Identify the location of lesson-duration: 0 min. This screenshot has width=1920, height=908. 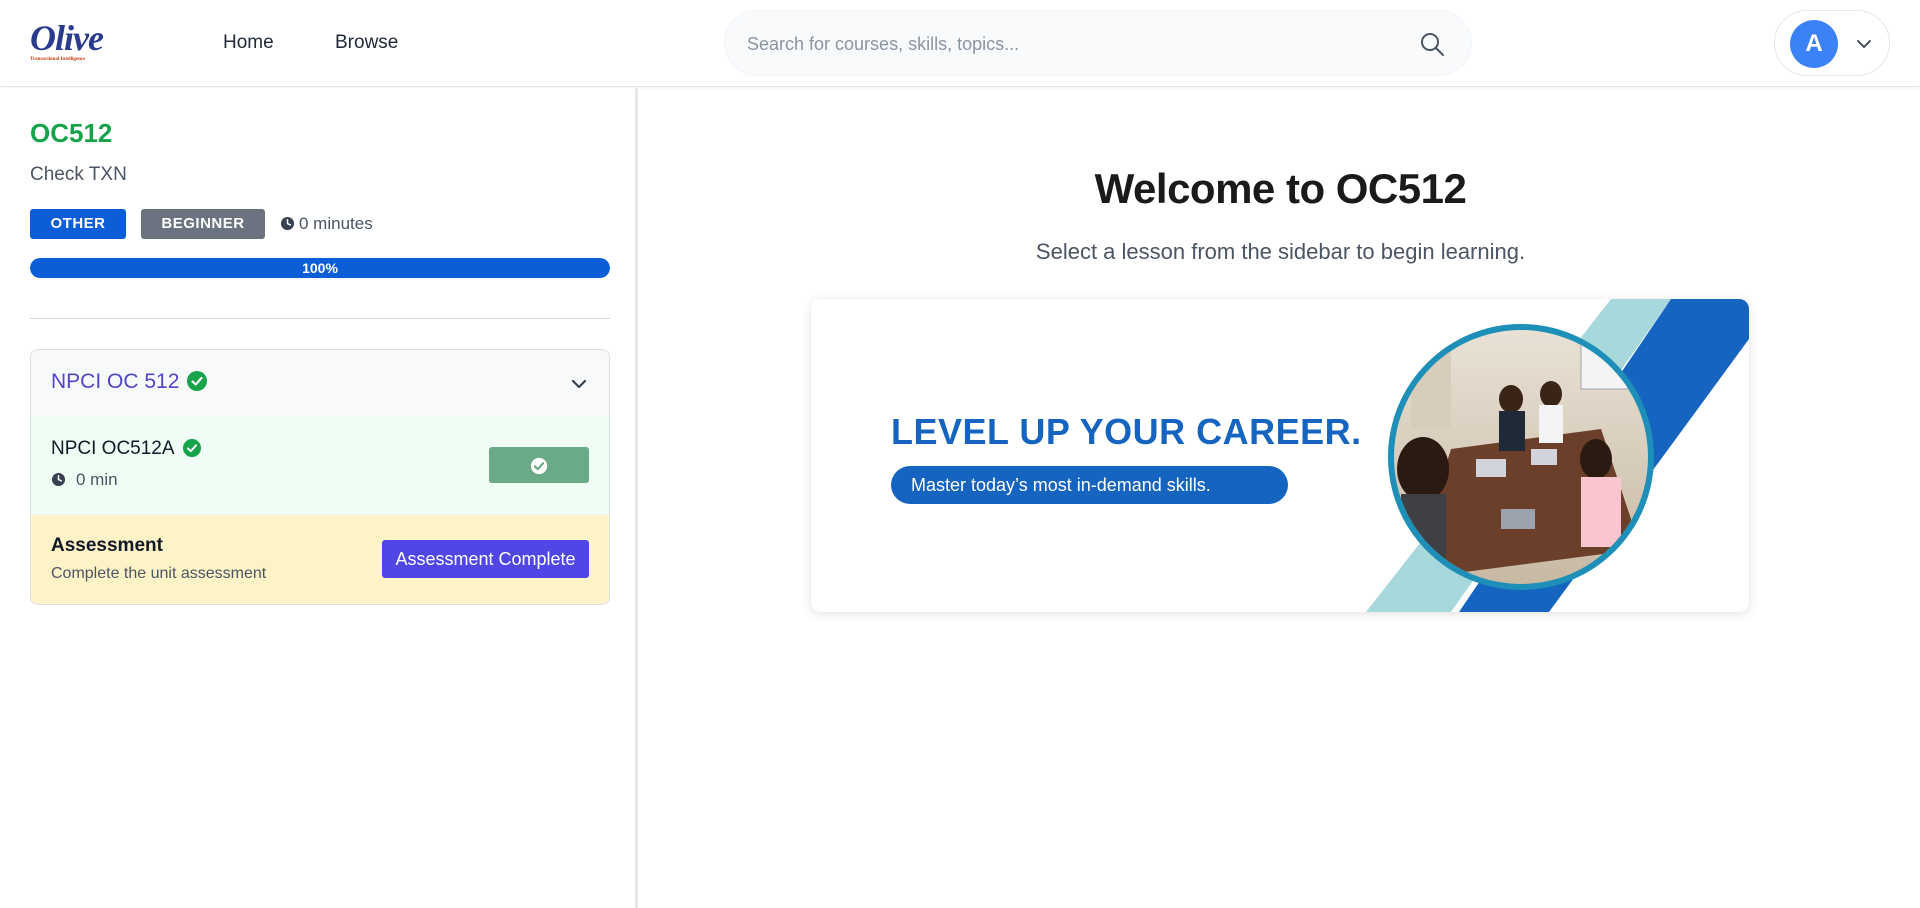
(84, 480).